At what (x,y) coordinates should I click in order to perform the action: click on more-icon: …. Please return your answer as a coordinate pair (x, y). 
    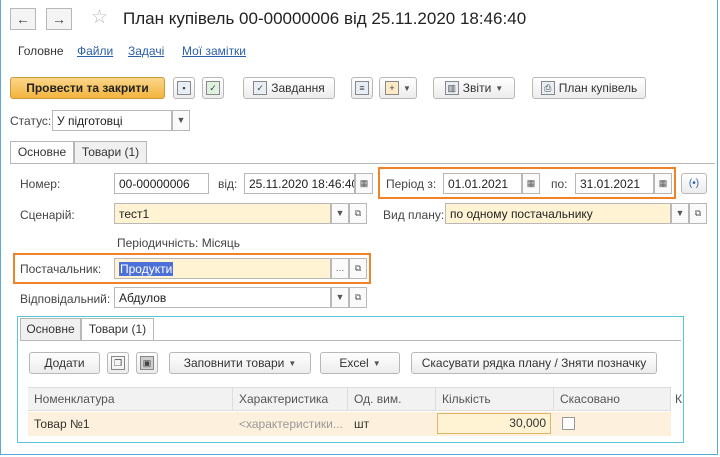
    Looking at the image, I should click on (340, 268).